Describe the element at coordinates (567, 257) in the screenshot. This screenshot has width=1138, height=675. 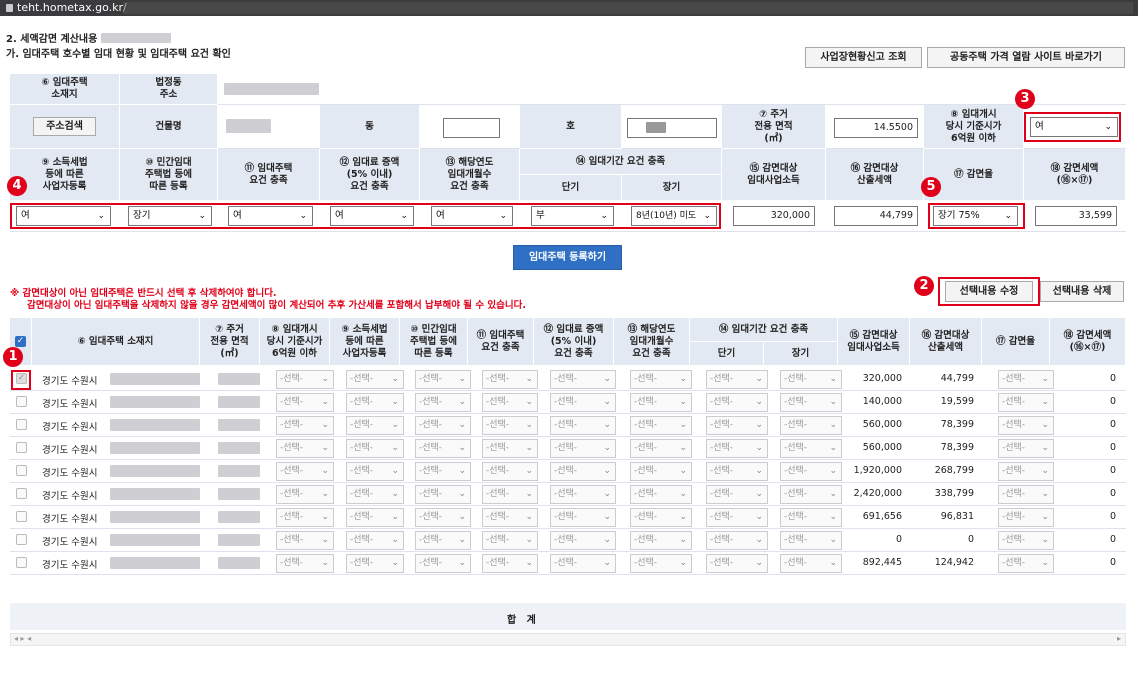
I see `register-button: 임대주택 등록하기` at that location.